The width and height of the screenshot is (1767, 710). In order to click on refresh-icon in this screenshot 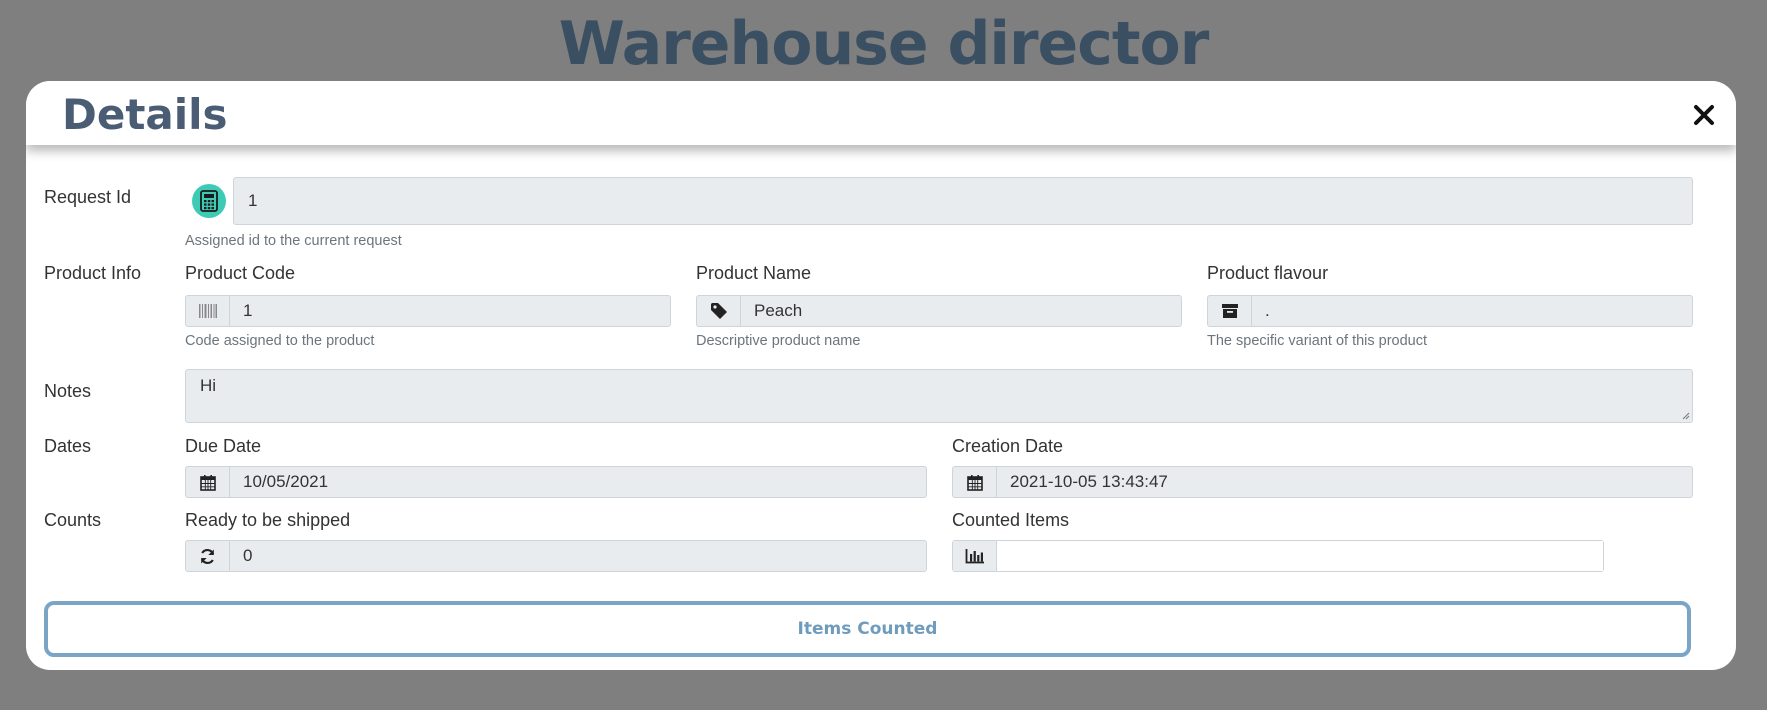, I will do `click(208, 556)`.